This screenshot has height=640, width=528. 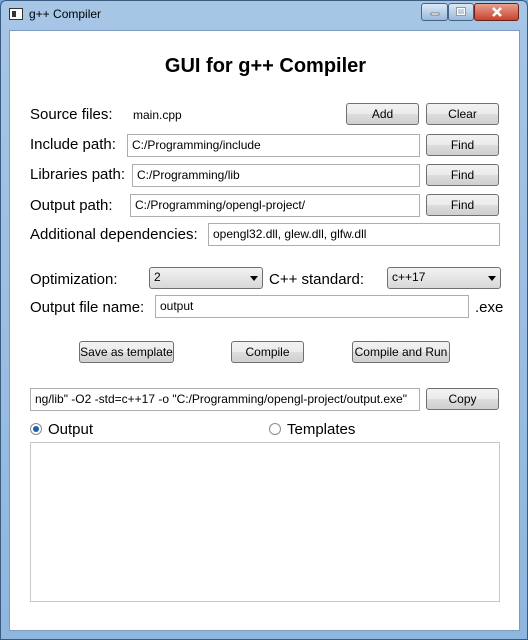 What do you see at coordinates (462, 114) in the screenshot?
I see `clear-button: Clear` at bounding box center [462, 114].